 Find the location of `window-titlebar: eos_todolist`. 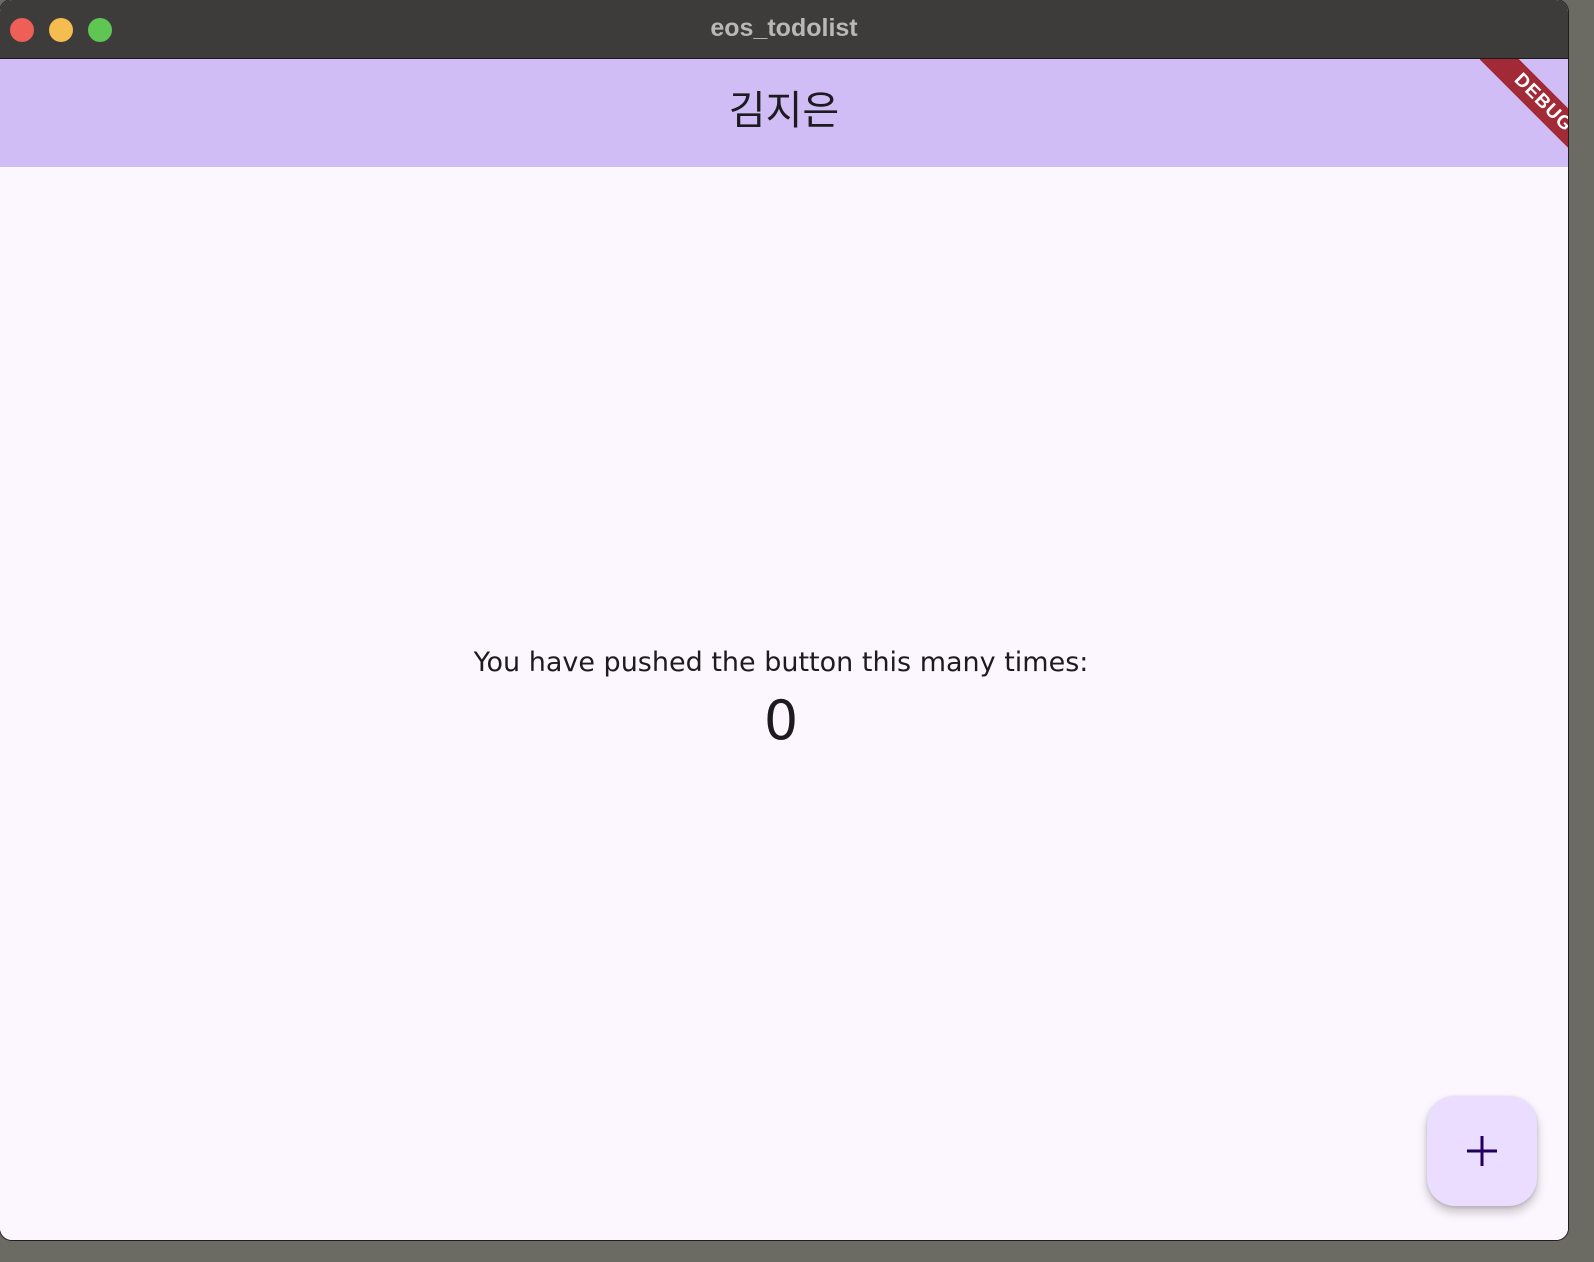

window-titlebar: eos_todolist is located at coordinates (784, 29).